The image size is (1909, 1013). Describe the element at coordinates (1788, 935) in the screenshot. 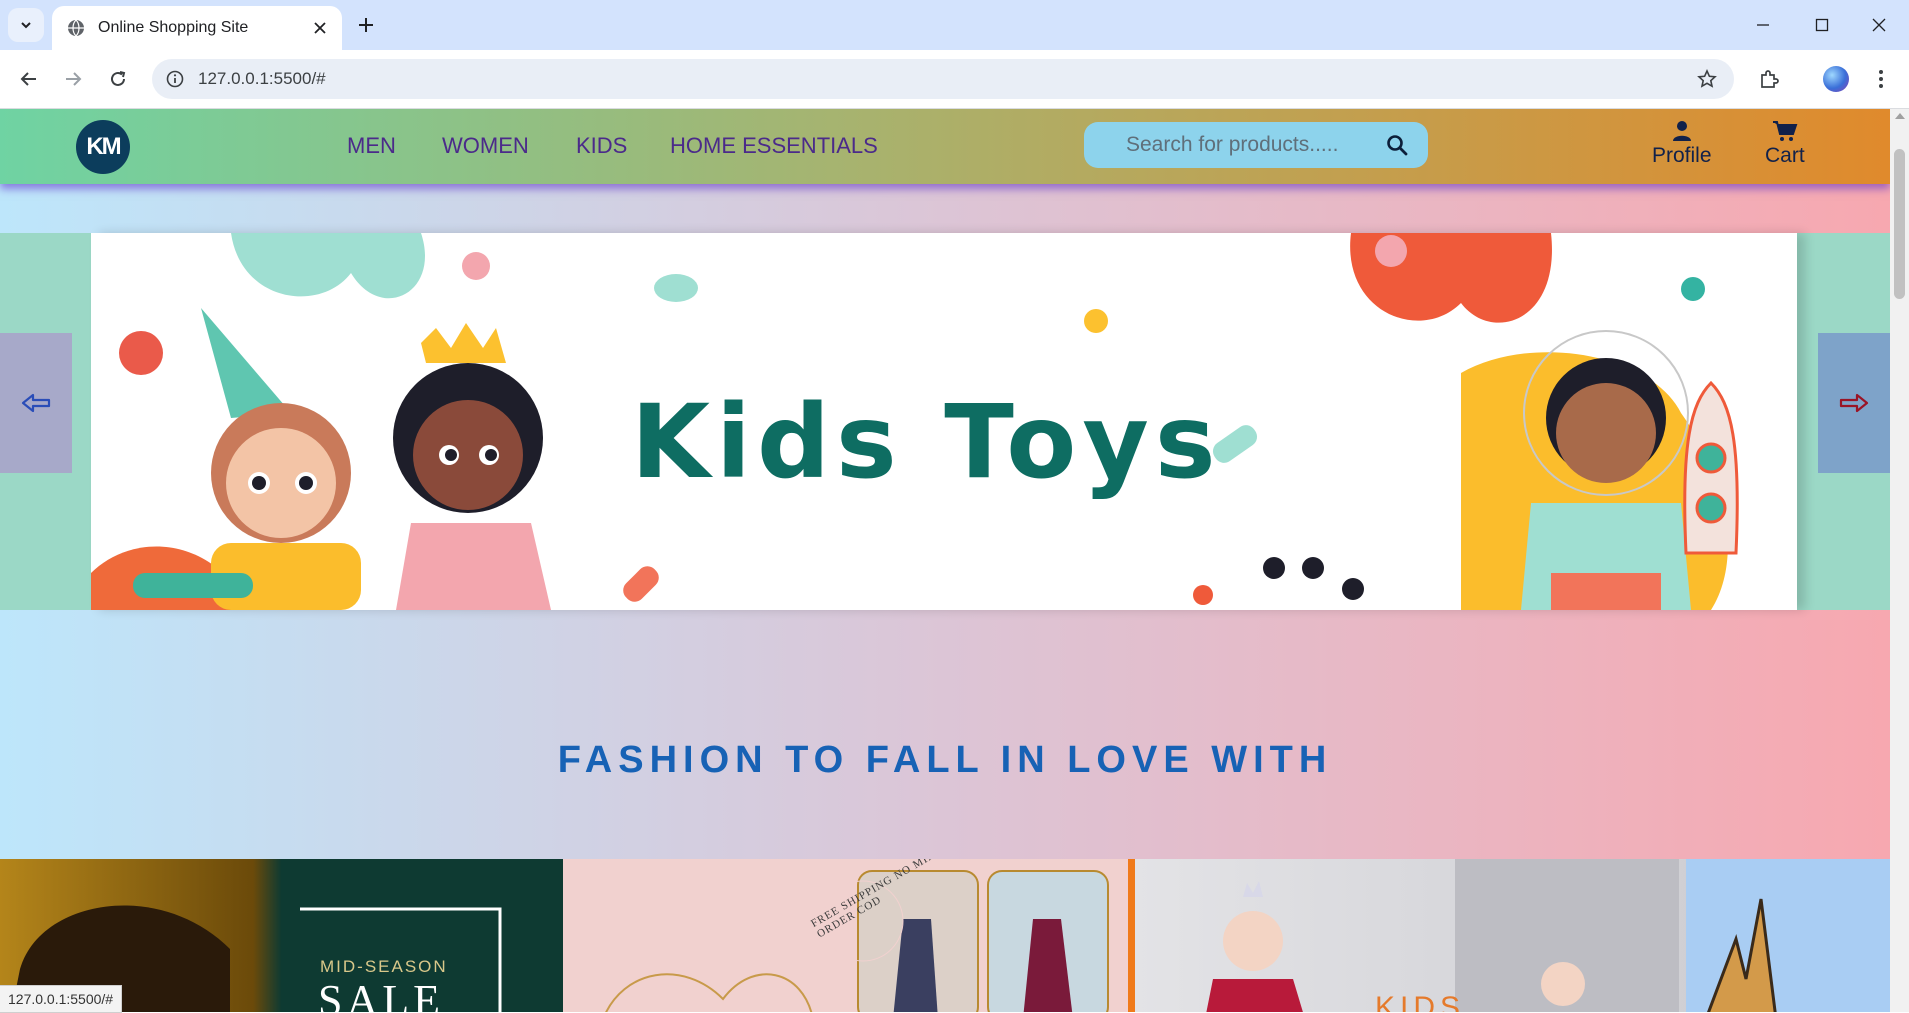

I see `promo-card-home` at that location.